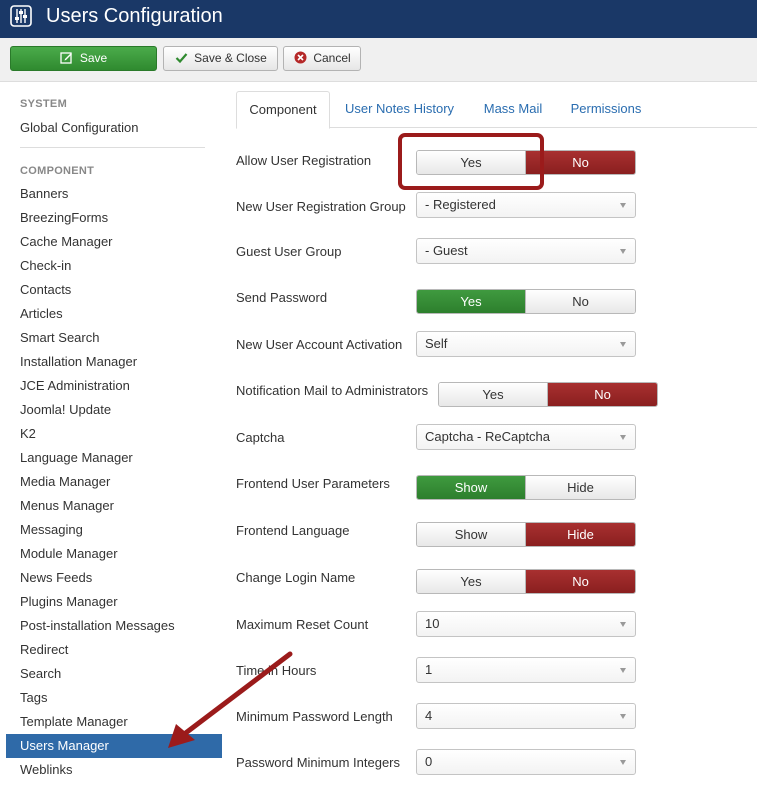  What do you see at coordinates (460, 204) in the screenshot?
I see `select-value: - Registered` at bounding box center [460, 204].